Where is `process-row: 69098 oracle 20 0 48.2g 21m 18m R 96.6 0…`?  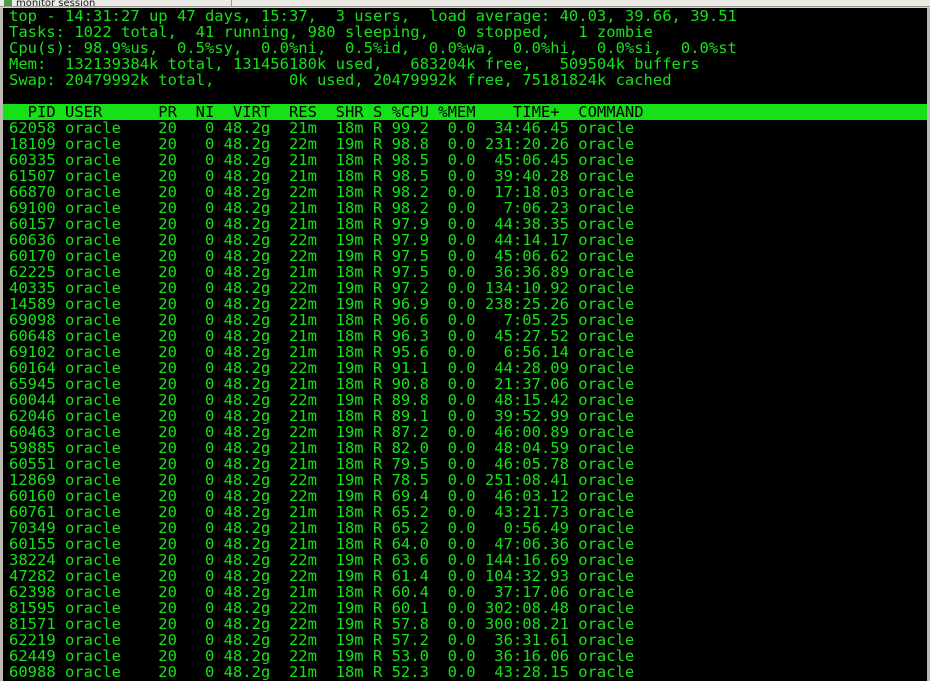 process-row: 69098 oracle 20 0 48.2g 21m 18m R 96.6 0… is located at coordinates (468, 320).